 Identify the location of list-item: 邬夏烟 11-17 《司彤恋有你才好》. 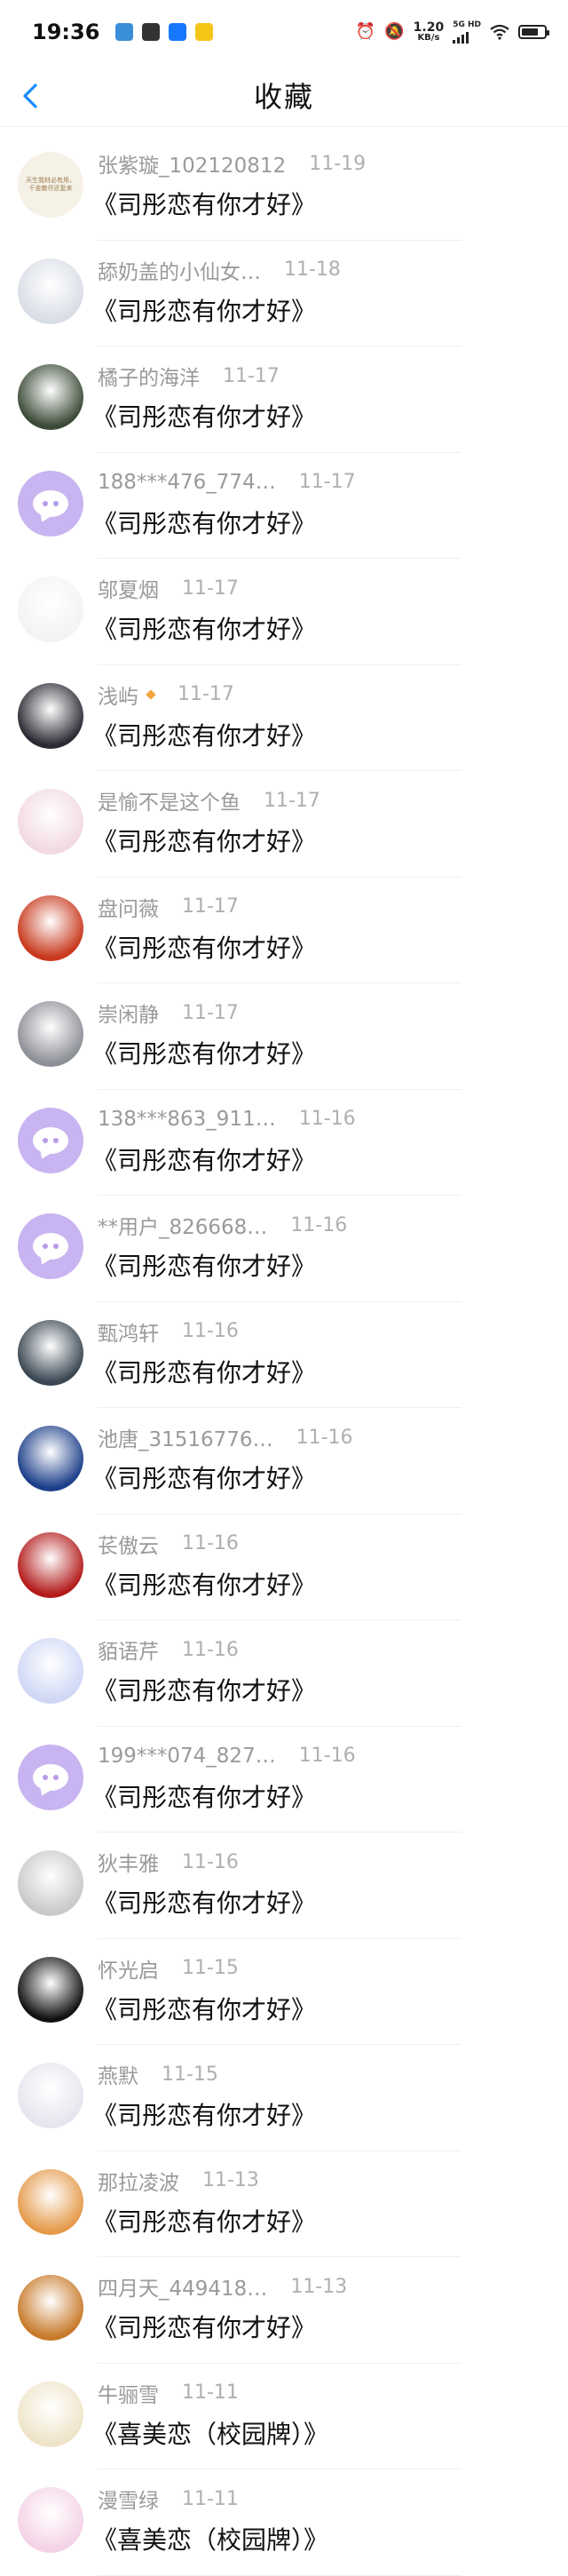
(284, 612).